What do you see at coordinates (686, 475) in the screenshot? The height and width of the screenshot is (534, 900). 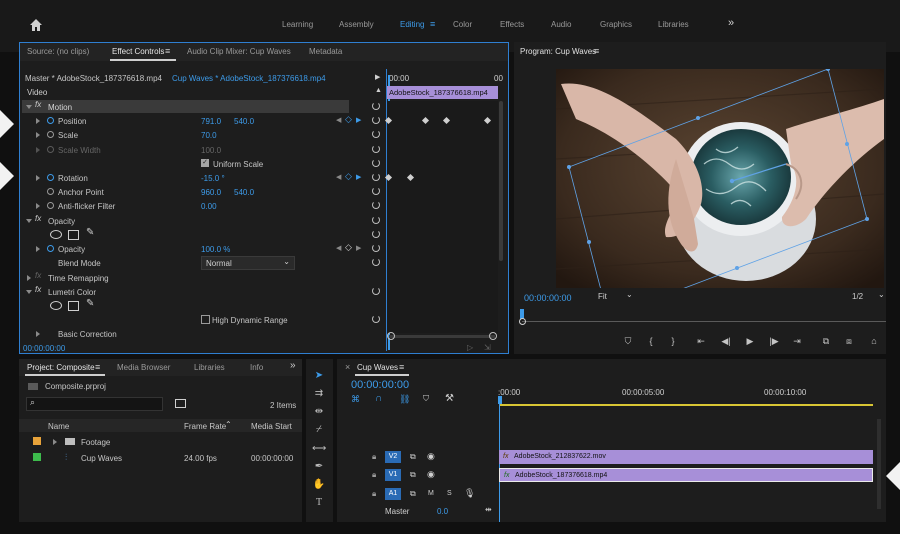 I see `clip-v1: fx AdobeStock_187376618.mp4` at bounding box center [686, 475].